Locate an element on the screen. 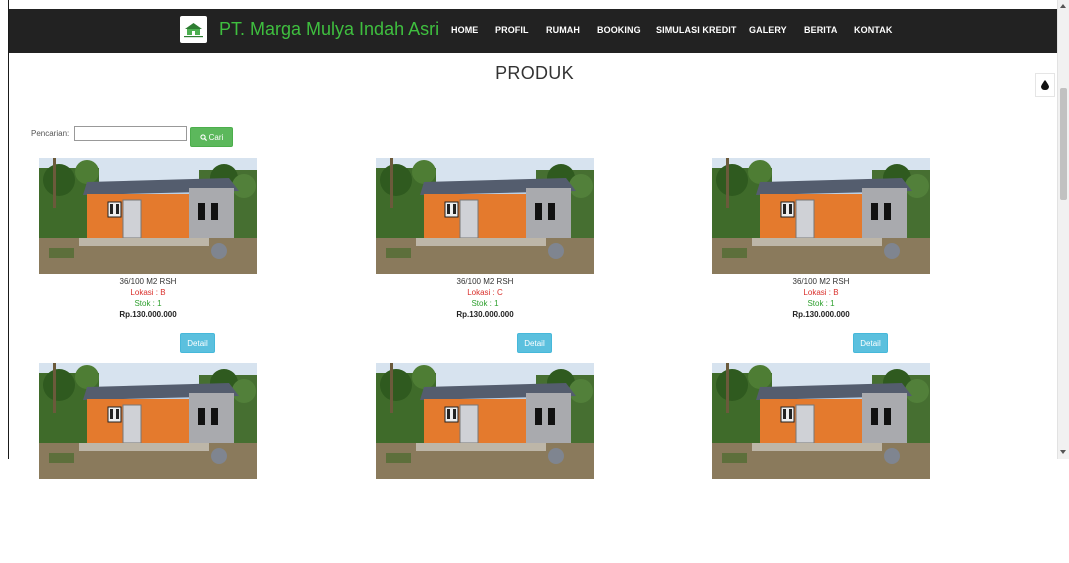 This screenshot has width=1069, height=563. theme-toggle-button is located at coordinates (1045, 85).